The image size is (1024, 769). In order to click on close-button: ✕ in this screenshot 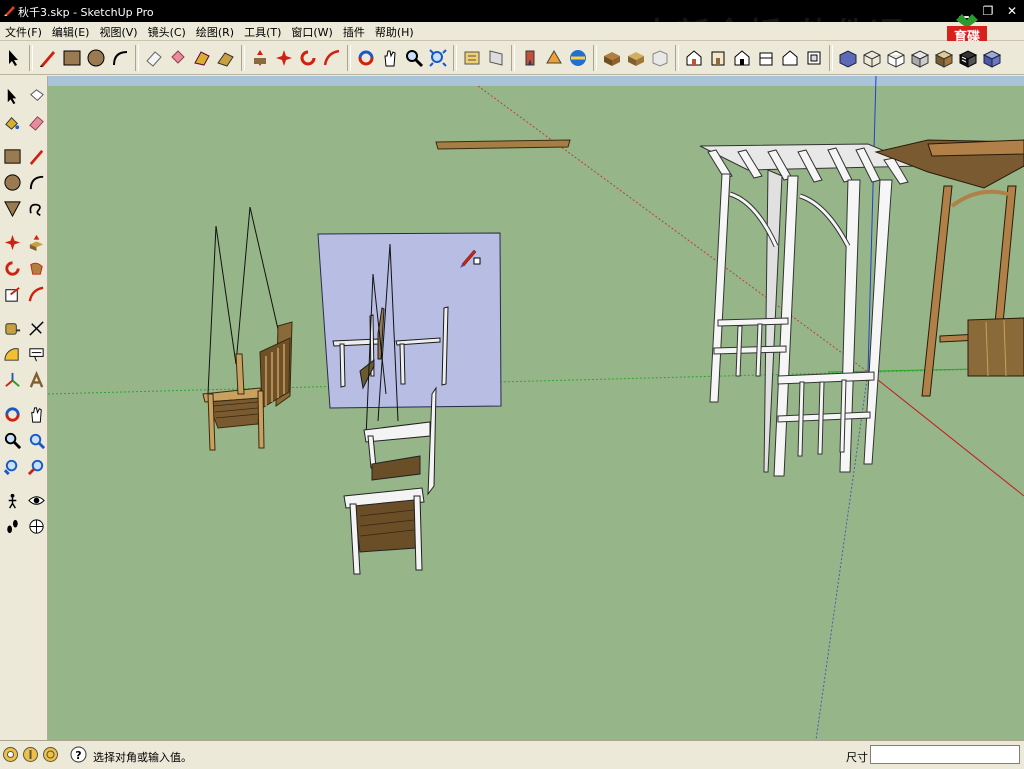, I will do `click(1012, 11)`.